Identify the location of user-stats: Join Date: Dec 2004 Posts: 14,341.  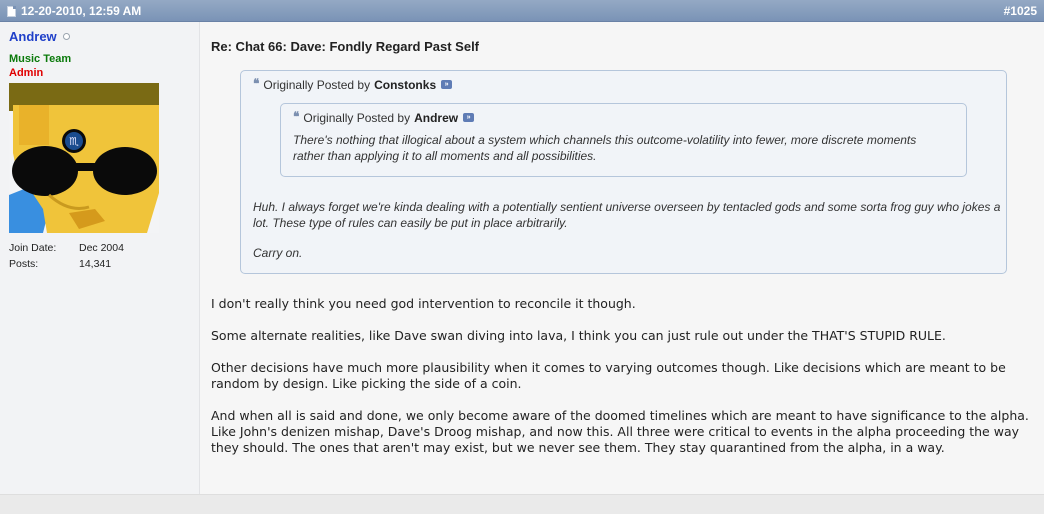
(66, 256).